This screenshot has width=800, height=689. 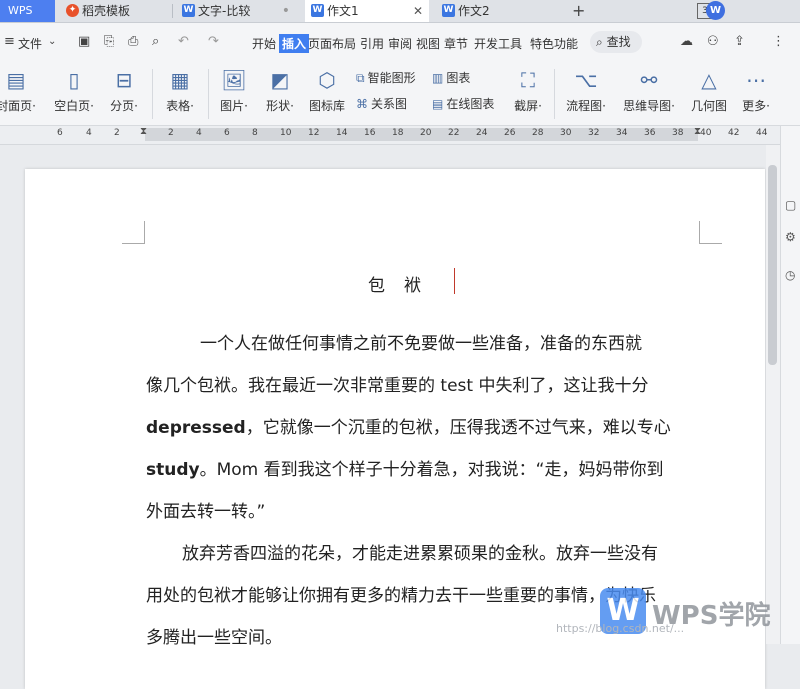 What do you see at coordinates (133, 232) in the screenshot?
I see `margin-corner-mark` at bounding box center [133, 232].